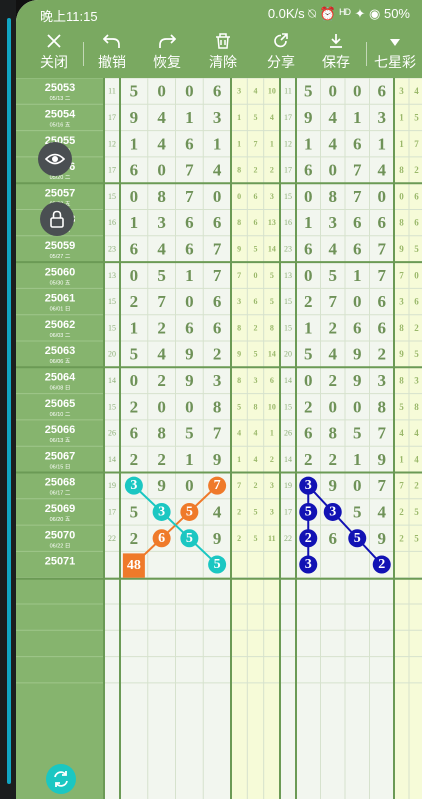 This screenshot has height=799, width=422. What do you see at coordinates (288, 222) in the screenshot?
I see `sum-cell: 16` at bounding box center [288, 222].